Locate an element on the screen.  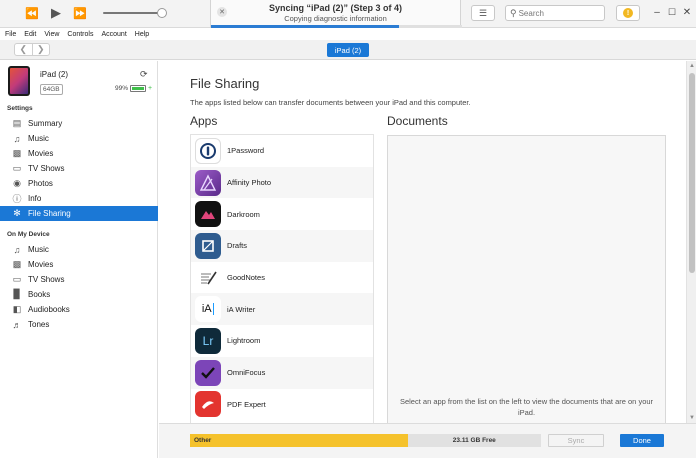
rewind-icon: ⏪ is located at coordinates (32, 13).